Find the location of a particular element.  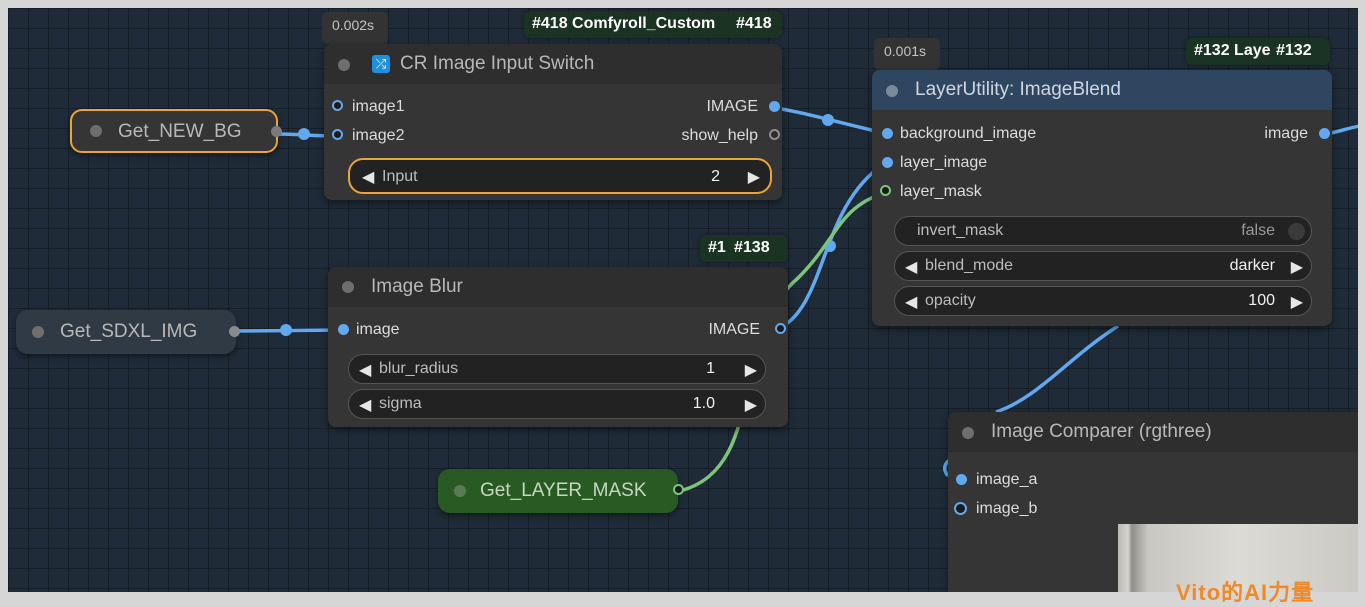

input-image-a: image_a is located at coordinates (1048, 480).